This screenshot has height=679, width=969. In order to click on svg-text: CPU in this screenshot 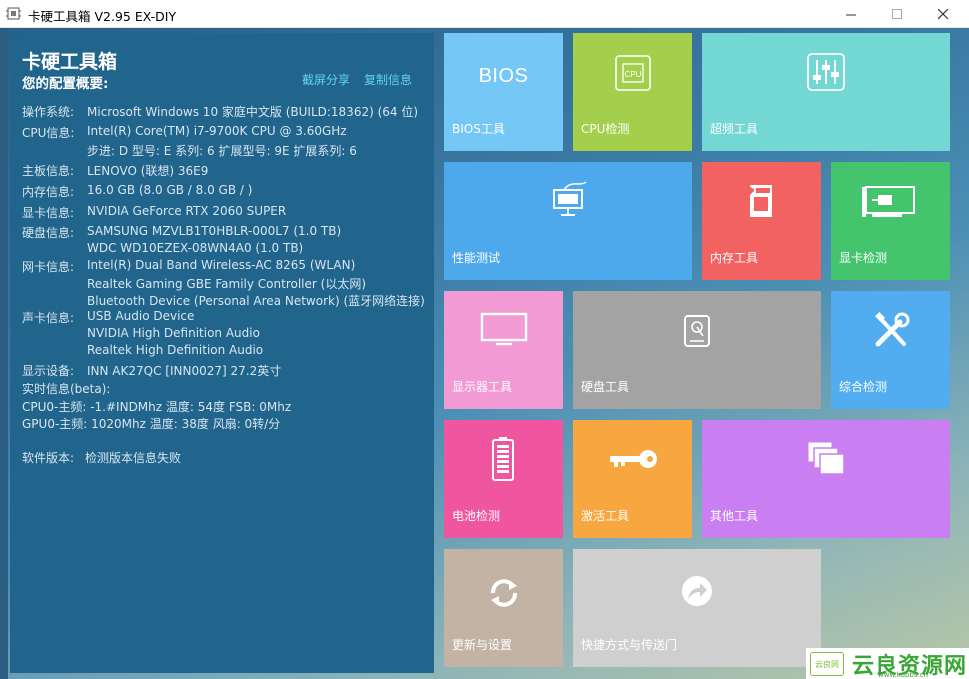, I will do `click(633, 74)`.